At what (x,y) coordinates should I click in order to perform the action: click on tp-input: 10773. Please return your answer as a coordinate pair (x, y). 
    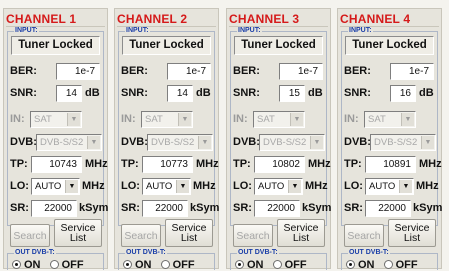
    Looking at the image, I should click on (167, 164).